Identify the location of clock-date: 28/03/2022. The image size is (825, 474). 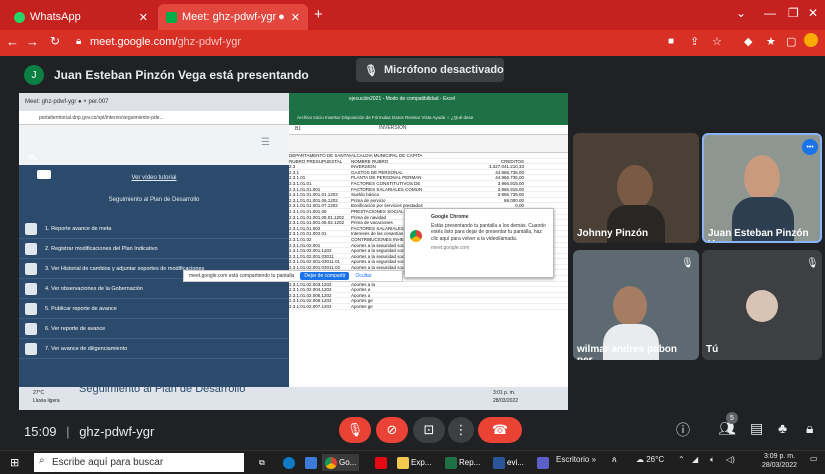
(780, 465).